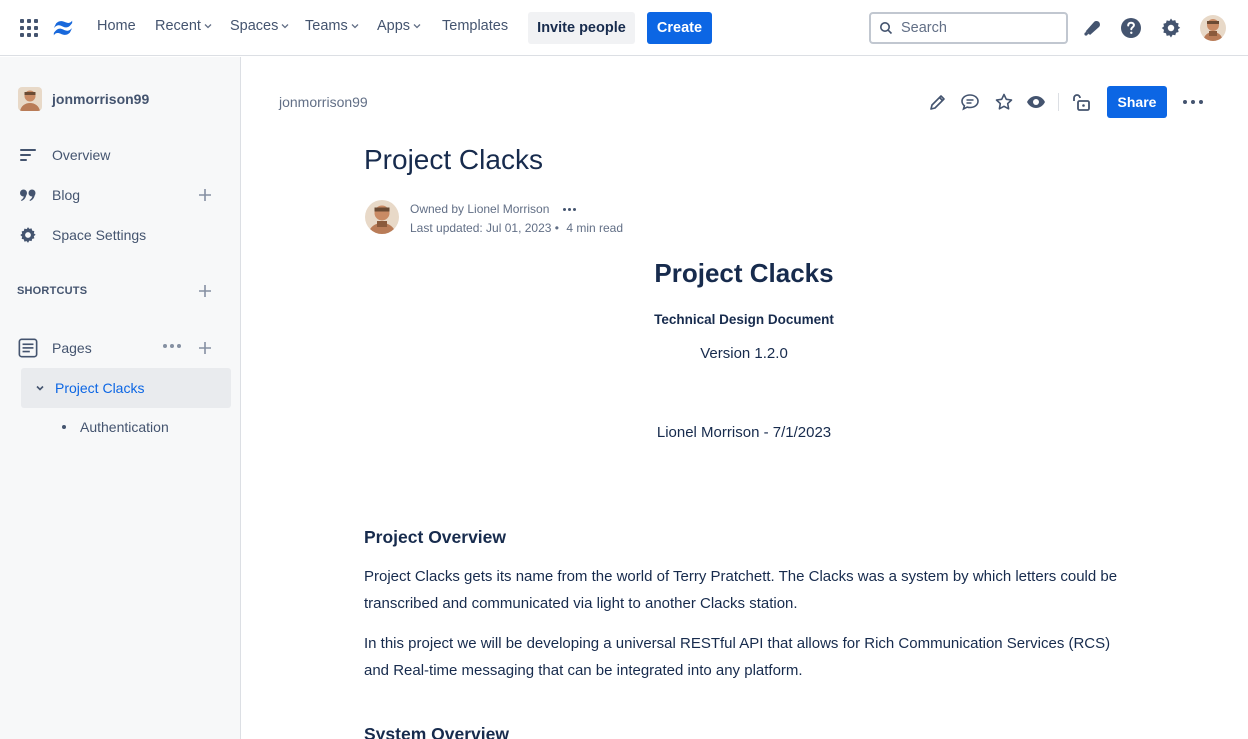  What do you see at coordinates (475, 26) in the screenshot?
I see `nav-templates: Templates` at bounding box center [475, 26].